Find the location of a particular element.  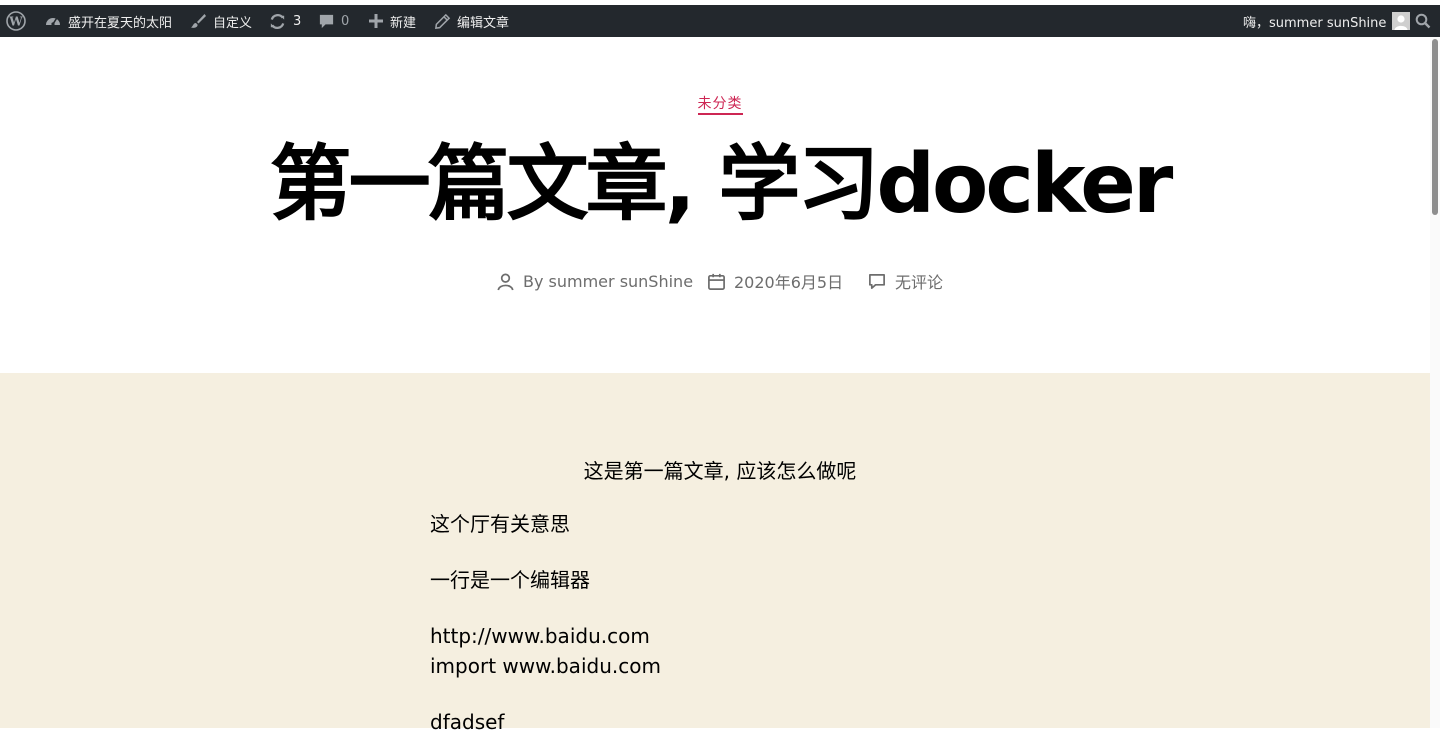

scrollbar-thumb is located at coordinates (1435, 127).